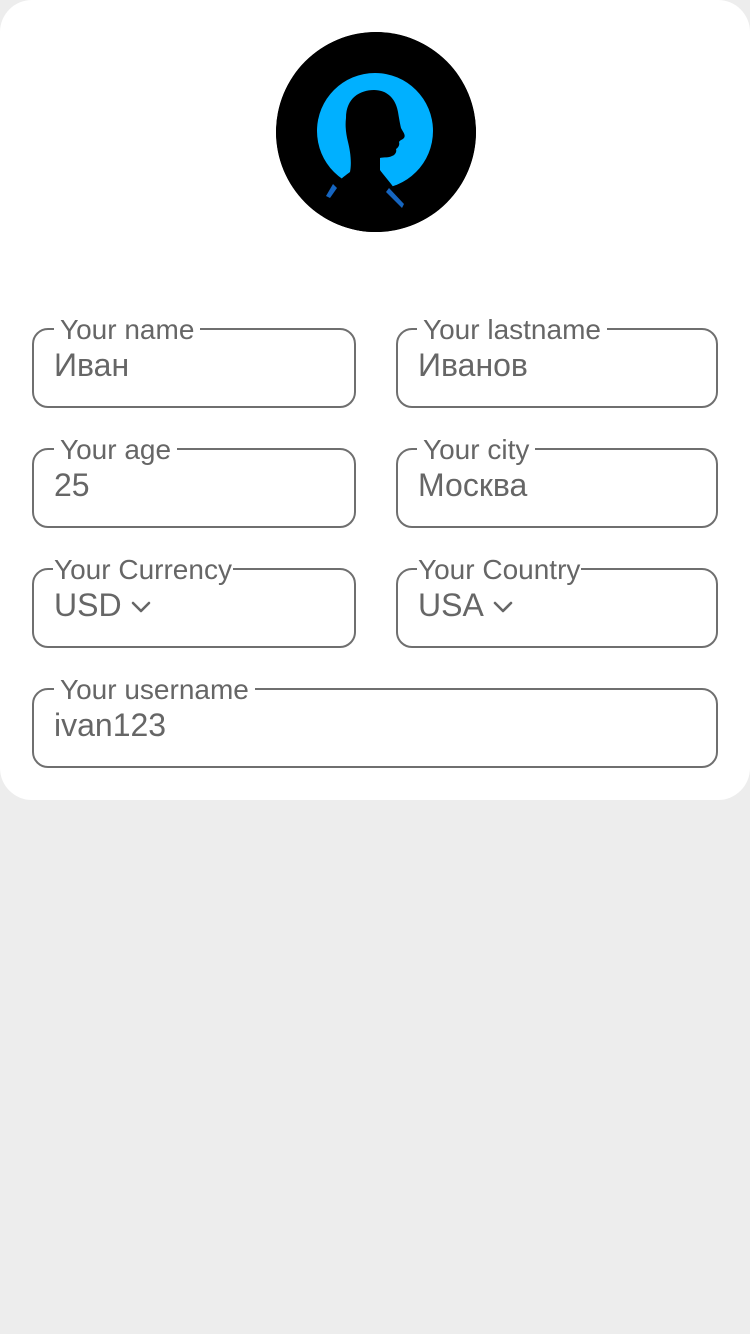  What do you see at coordinates (194, 602) in the screenshot?
I see `currency-select: Your Currency USD` at bounding box center [194, 602].